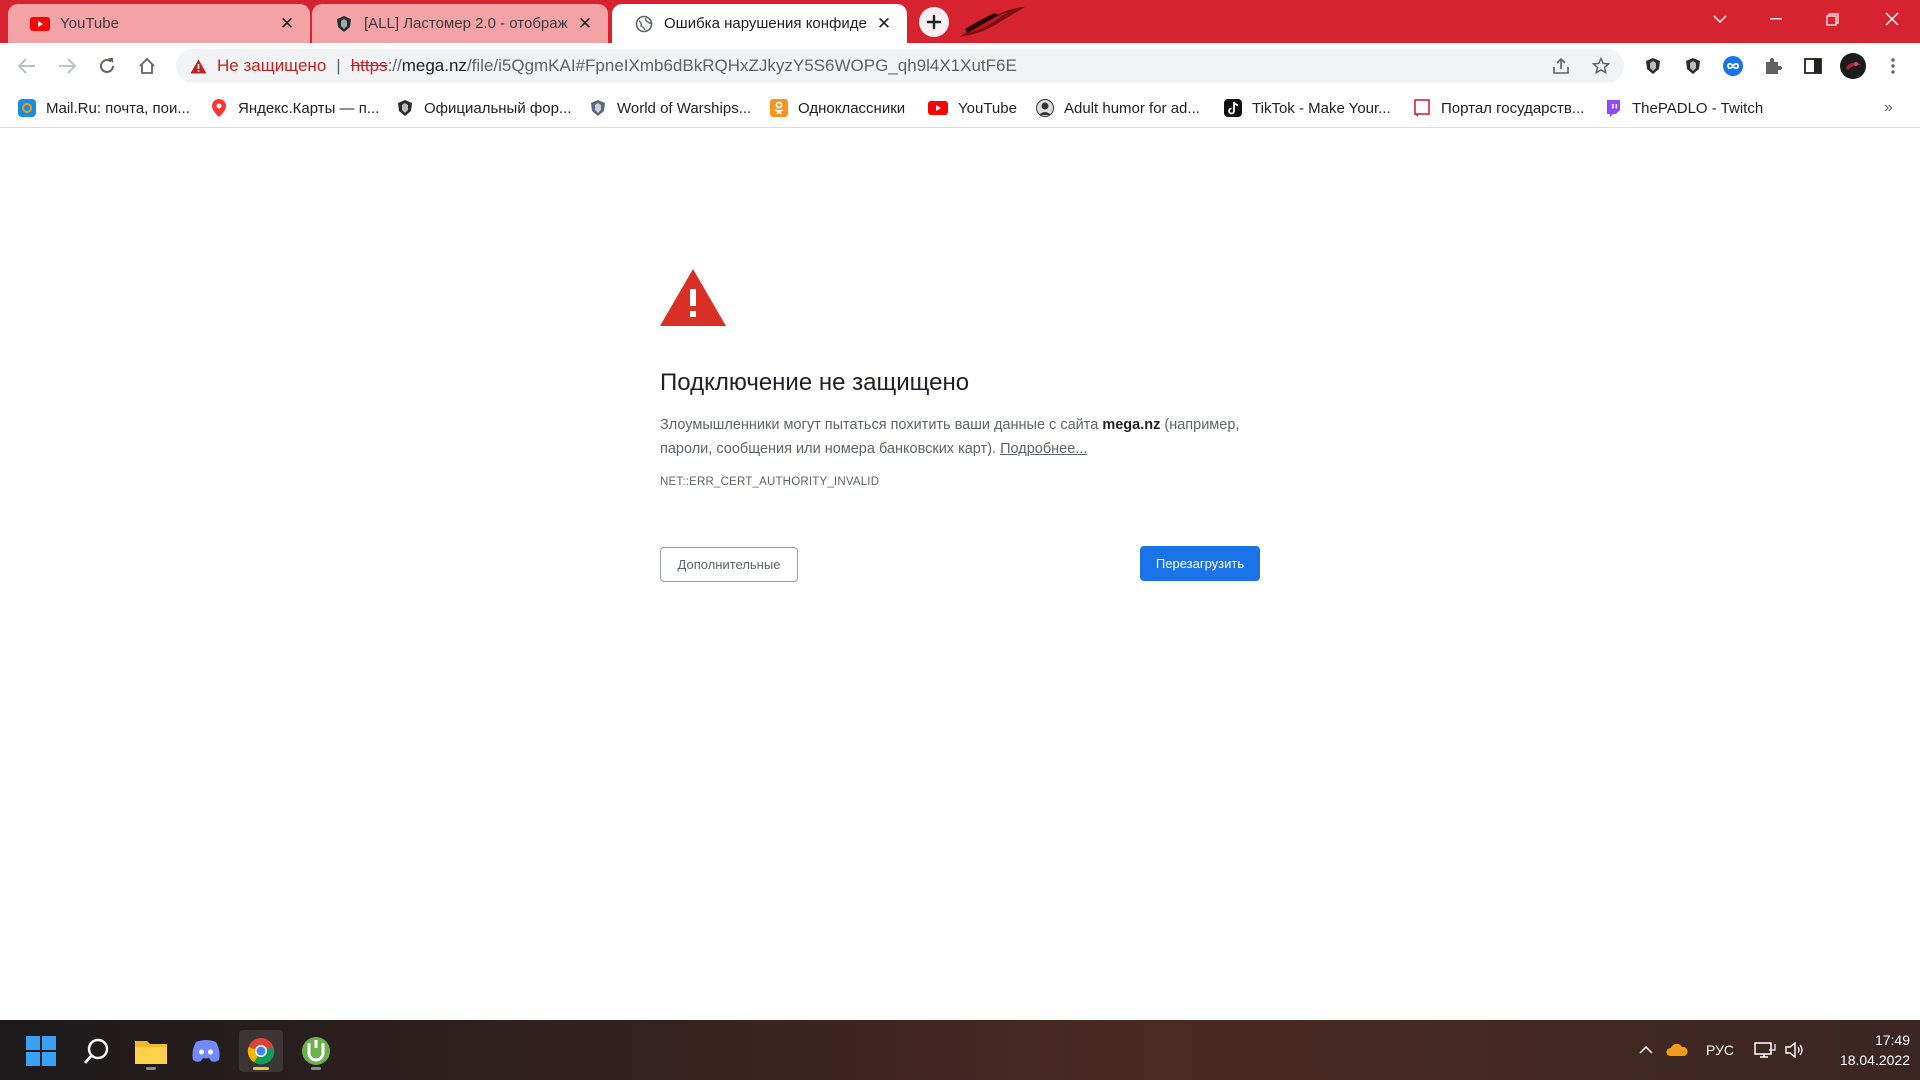  I want to click on taskbar-search-button, so click(97, 1051).